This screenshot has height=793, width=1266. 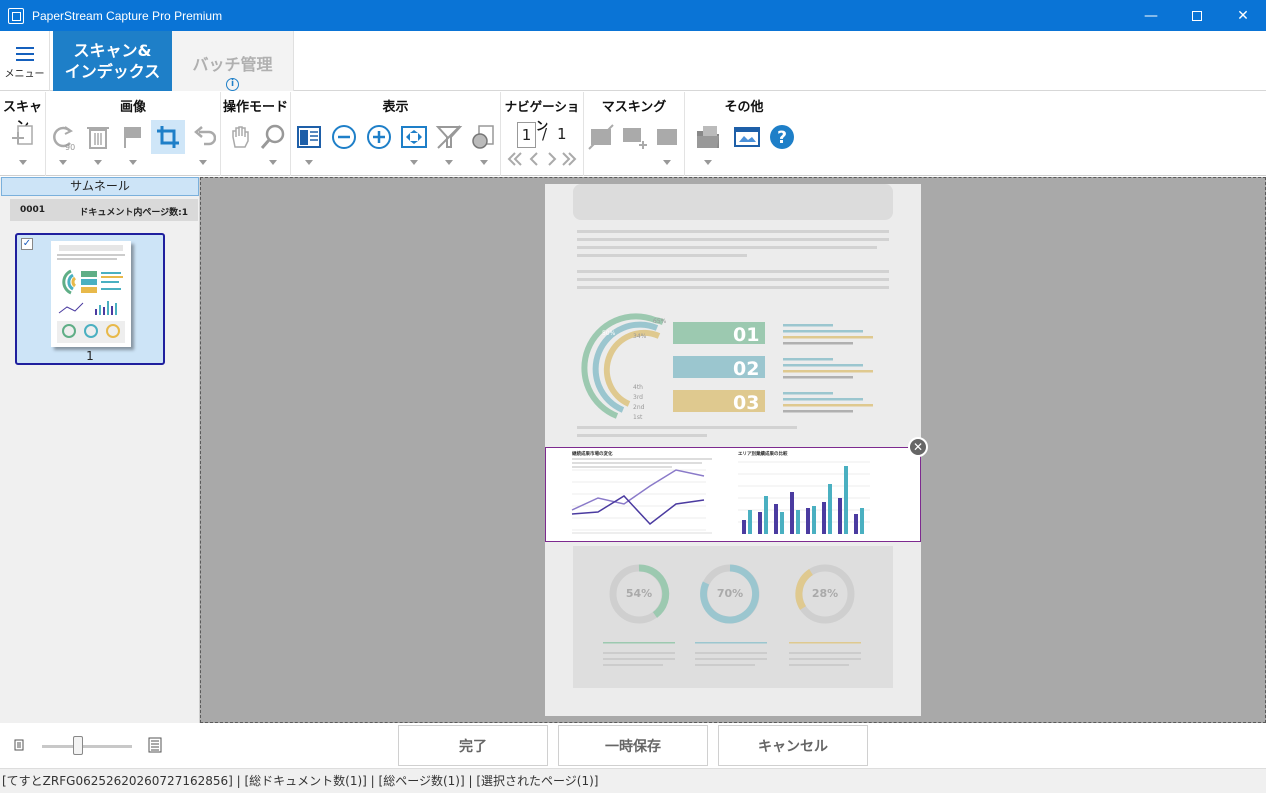 I want to click on flag-dropdown-caret, so click(x=133, y=162).